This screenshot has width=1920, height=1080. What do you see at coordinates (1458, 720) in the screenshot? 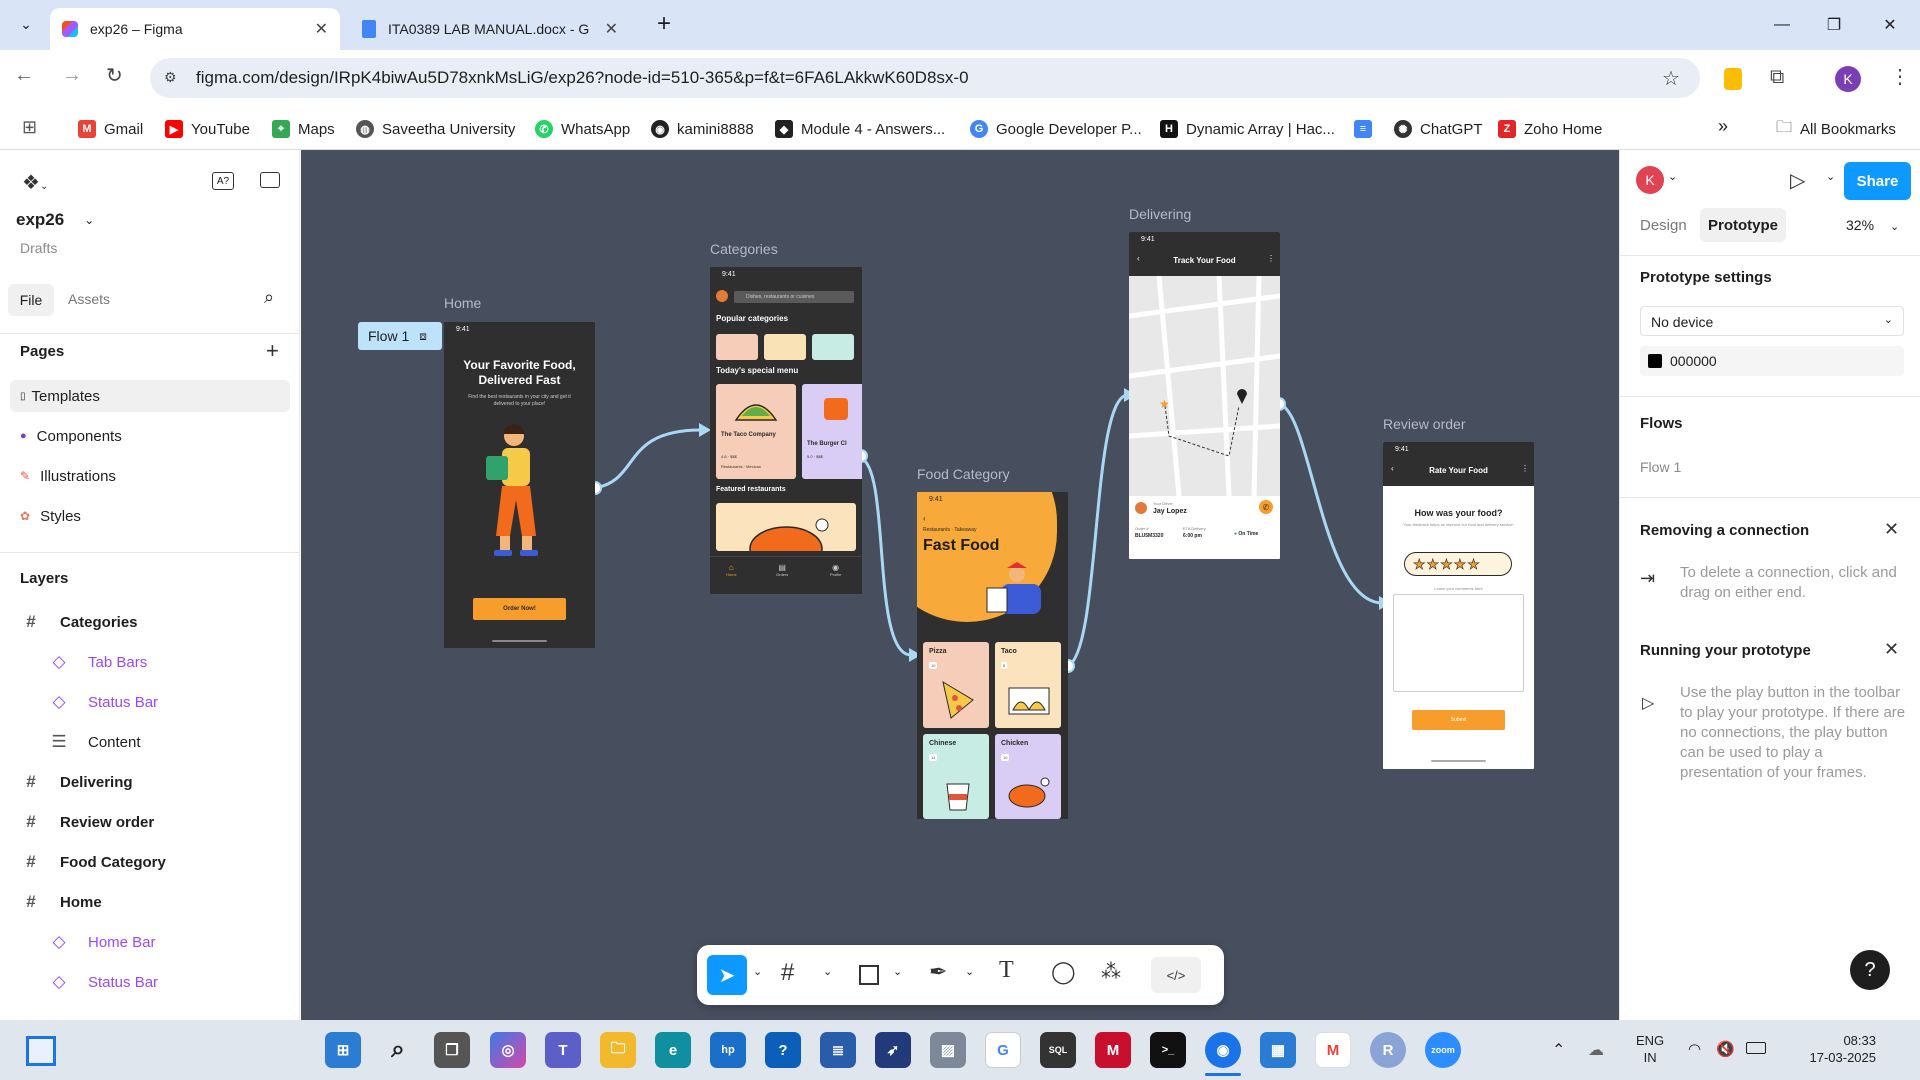
I see `submit-button: Submit` at bounding box center [1458, 720].